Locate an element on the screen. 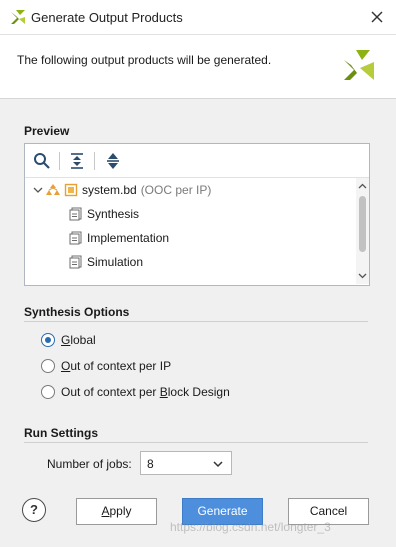 Image resolution: width=396 pixels, height=547 pixels. app-logo-icon is located at coordinates (18, 17).